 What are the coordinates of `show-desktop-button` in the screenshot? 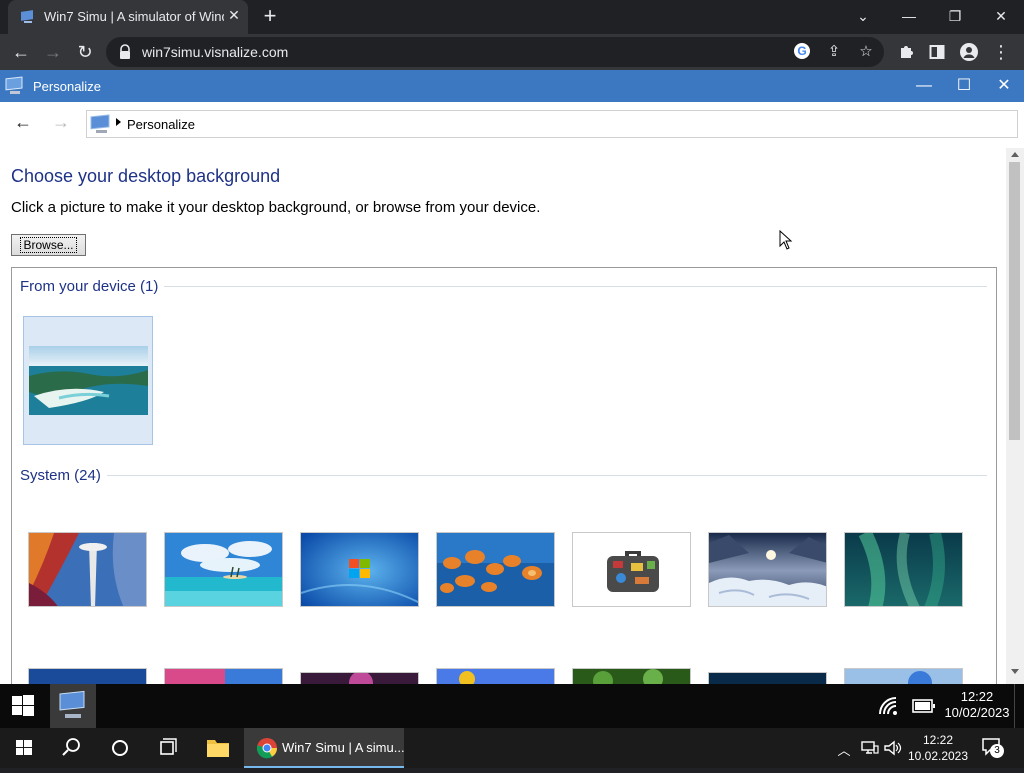 It's located at (1019, 706).